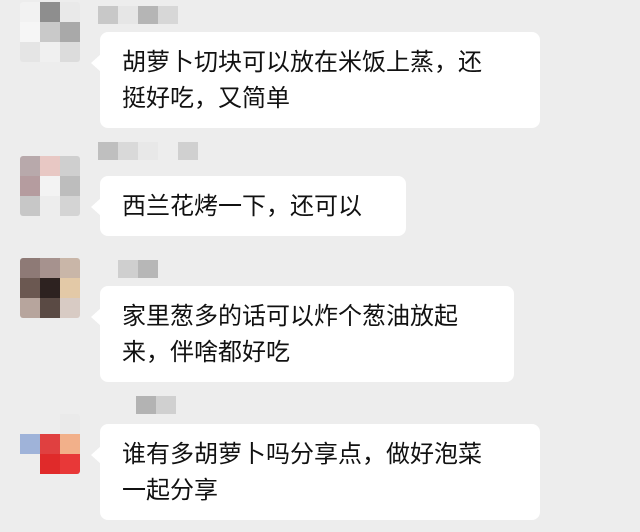  Describe the element at coordinates (315, 80) in the screenshot. I see `message-bubble: 胡萝卜切块可以放在米饭上蒸，还 挺好吃，又简单` at that location.